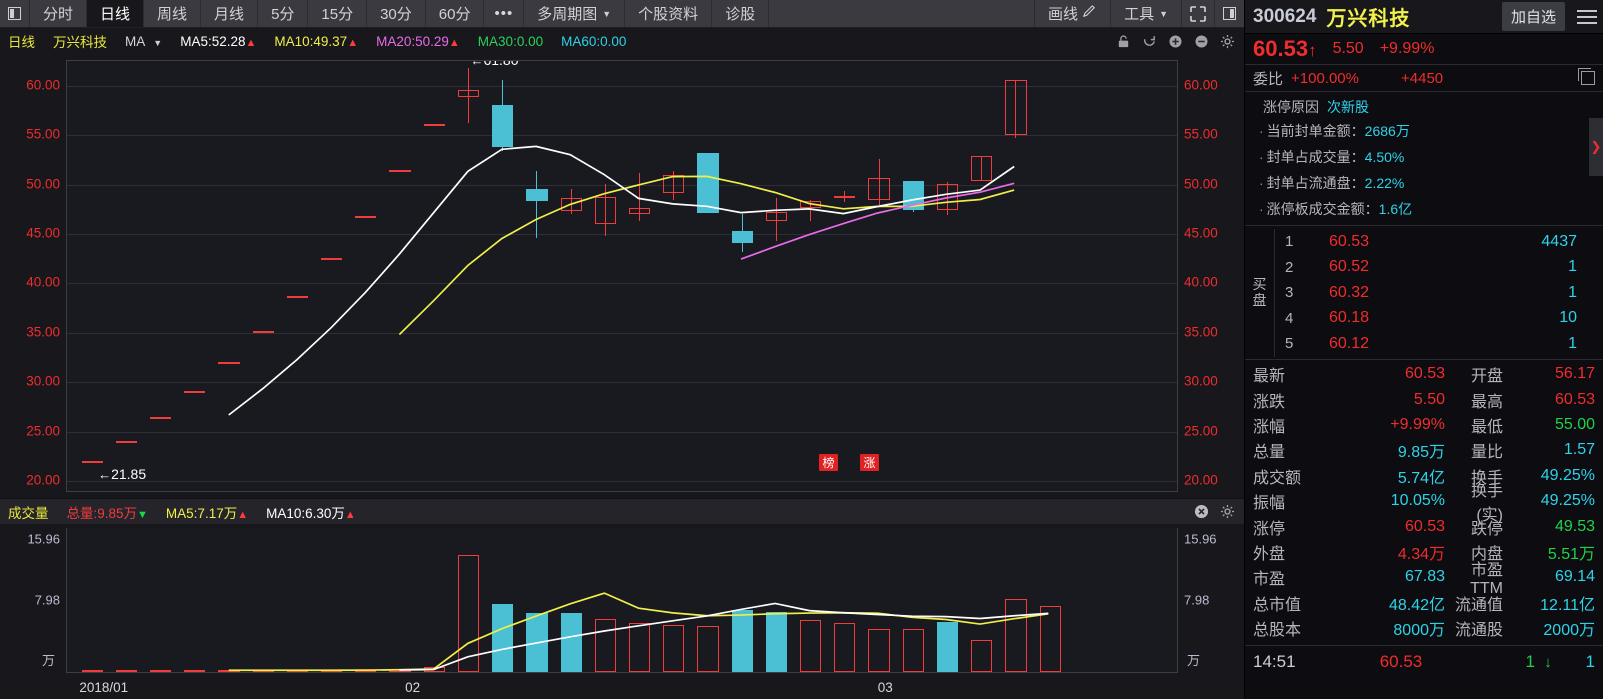 This screenshot has width=1603, height=699. What do you see at coordinates (116, 13) in the screenshot?
I see `period-tab-1: 日线` at bounding box center [116, 13].